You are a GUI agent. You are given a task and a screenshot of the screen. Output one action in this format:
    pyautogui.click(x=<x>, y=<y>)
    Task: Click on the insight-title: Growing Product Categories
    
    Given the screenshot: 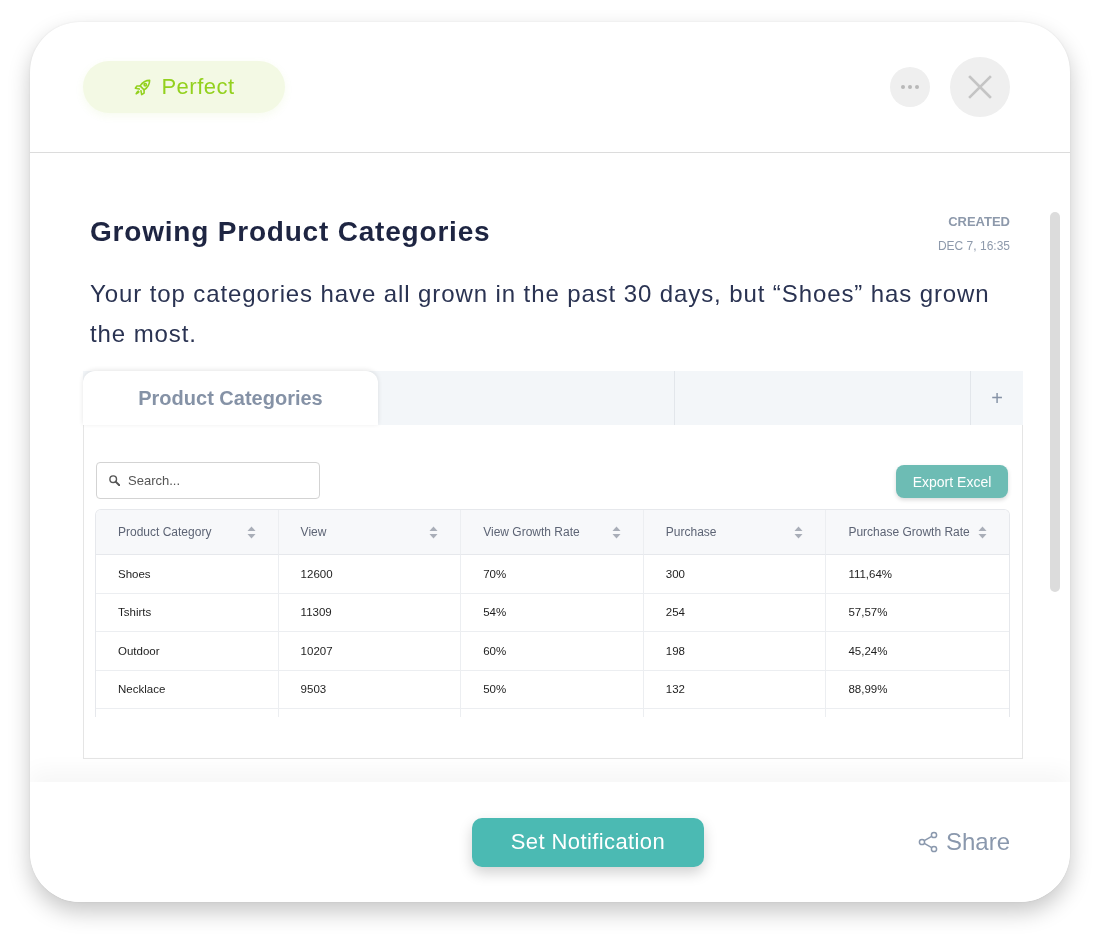 What is the action you would take?
    pyautogui.click(x=290, y=232)
    